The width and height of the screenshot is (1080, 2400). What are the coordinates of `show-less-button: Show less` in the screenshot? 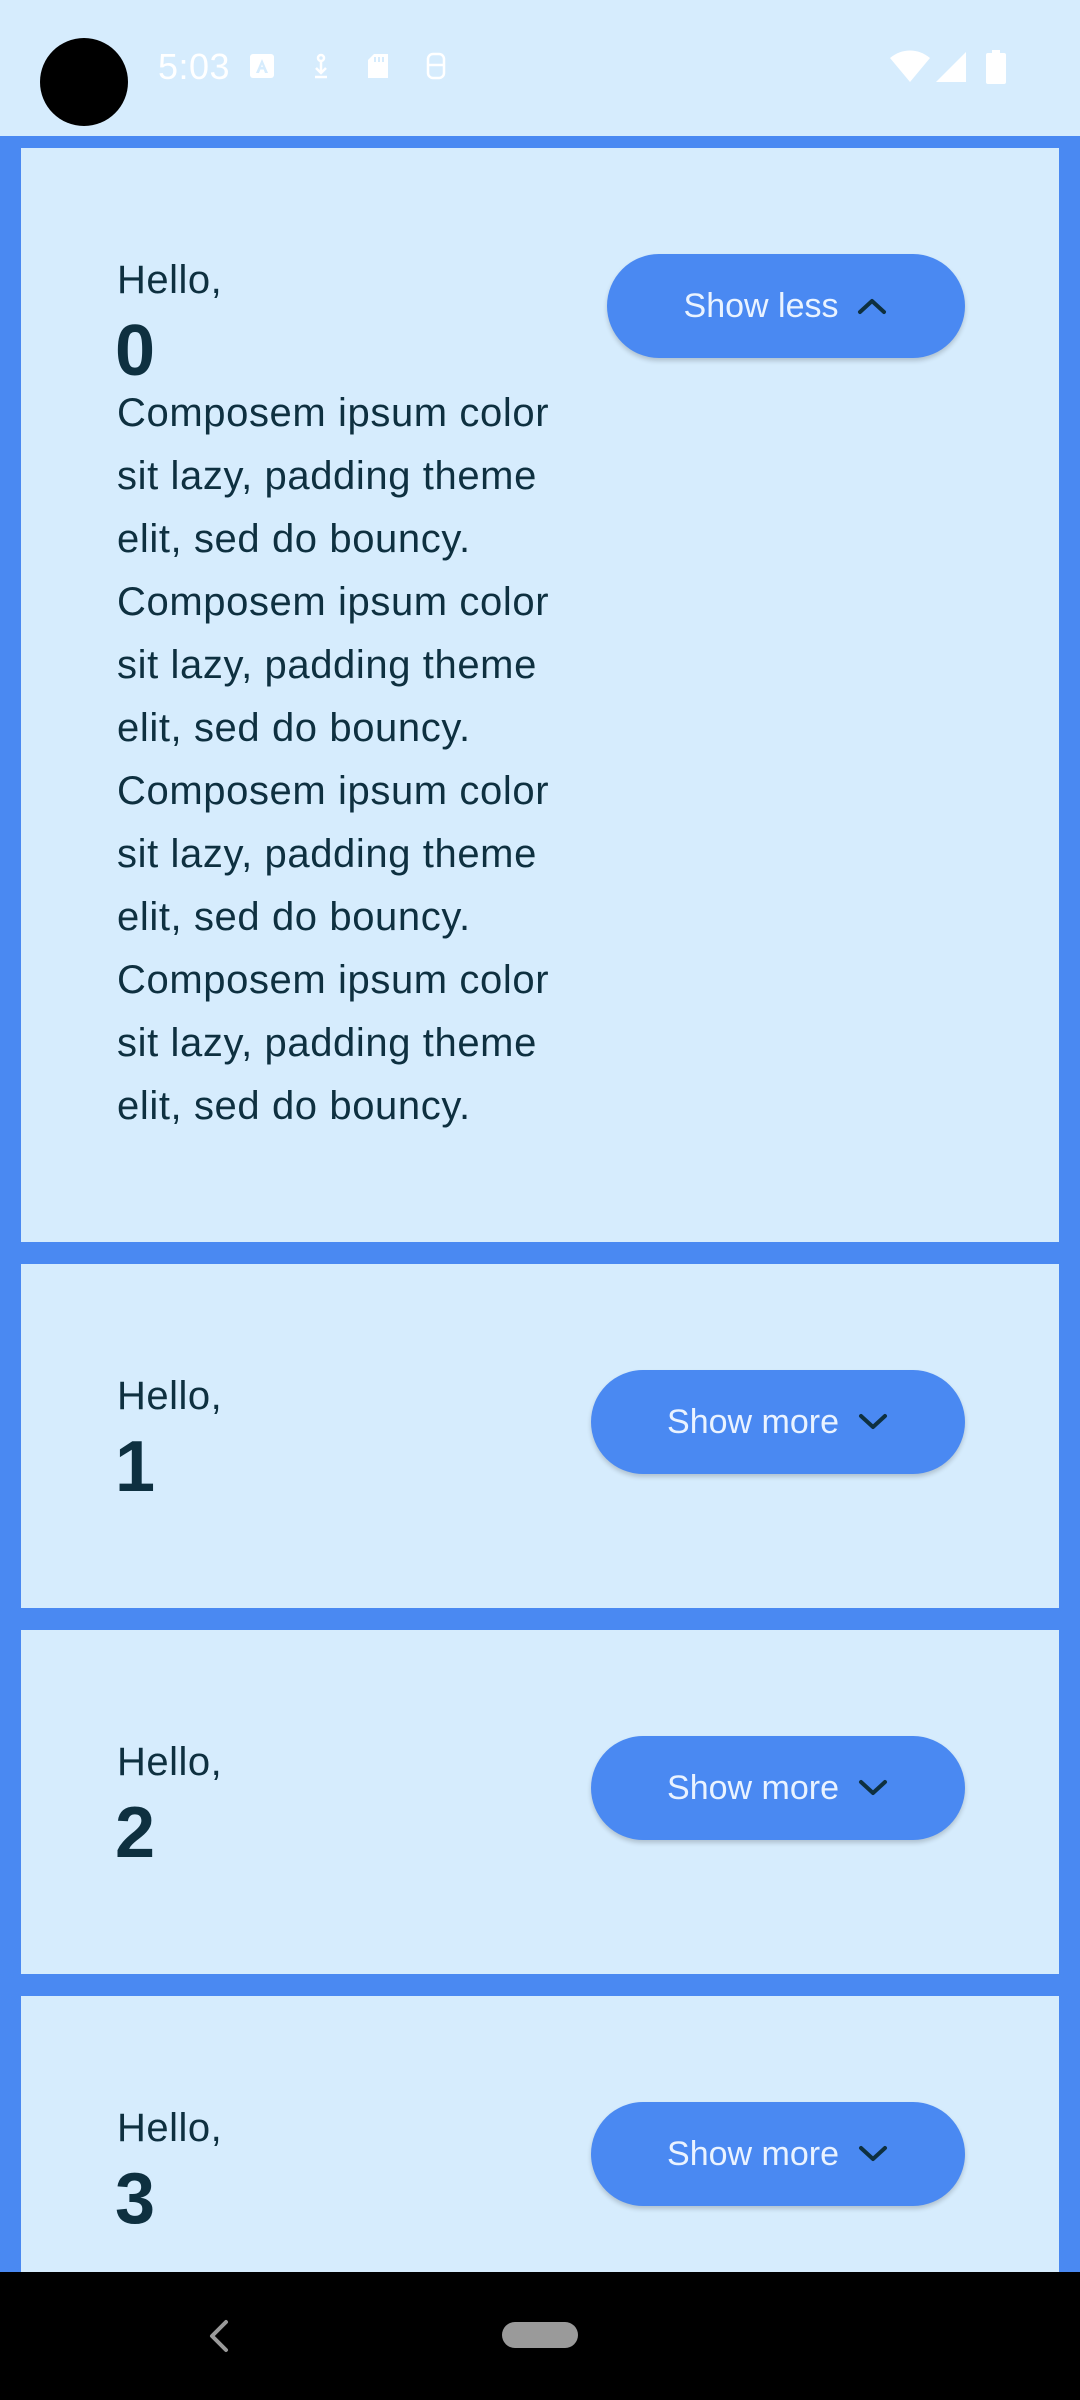 It's located at (786, 306).